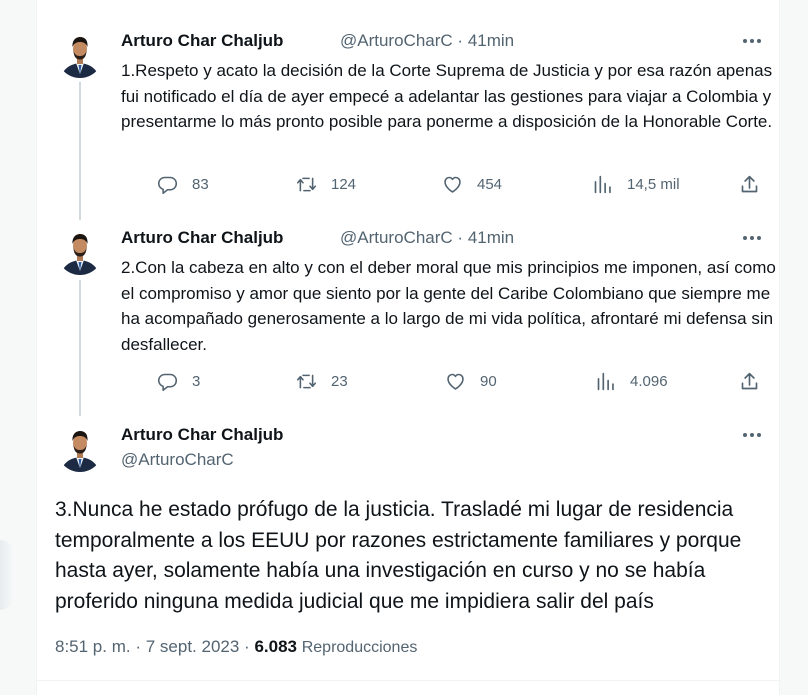 The width and height of the screenshot is (808, 695). What do you see at coordinates (200, 184) in the screenshot?
I see `reply-count: 83` at bounding box center [200, 184].